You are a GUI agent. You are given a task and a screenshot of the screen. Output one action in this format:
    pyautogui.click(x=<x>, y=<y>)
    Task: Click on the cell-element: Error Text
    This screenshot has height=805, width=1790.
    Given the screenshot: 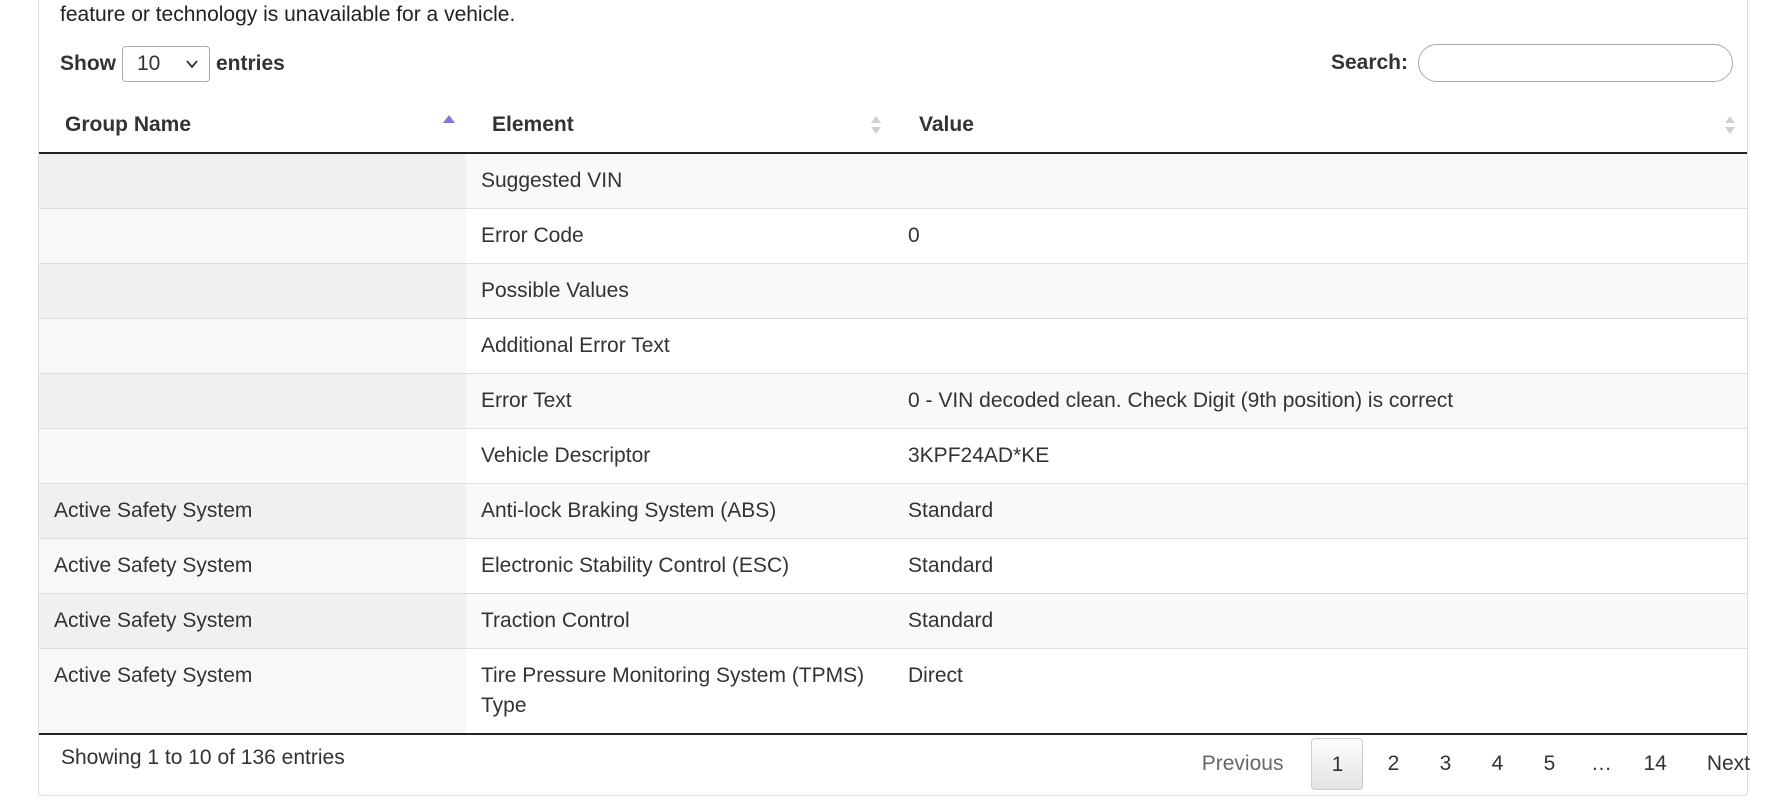 What is the action you would take?
    pyautogui.click(x=679, y=401)
    